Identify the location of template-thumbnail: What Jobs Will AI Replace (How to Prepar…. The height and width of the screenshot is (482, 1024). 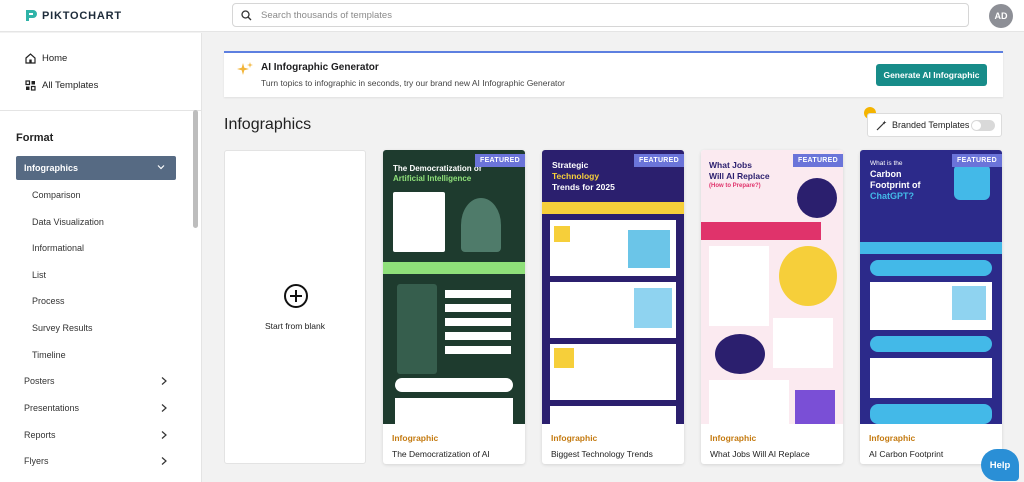
(772, 287).